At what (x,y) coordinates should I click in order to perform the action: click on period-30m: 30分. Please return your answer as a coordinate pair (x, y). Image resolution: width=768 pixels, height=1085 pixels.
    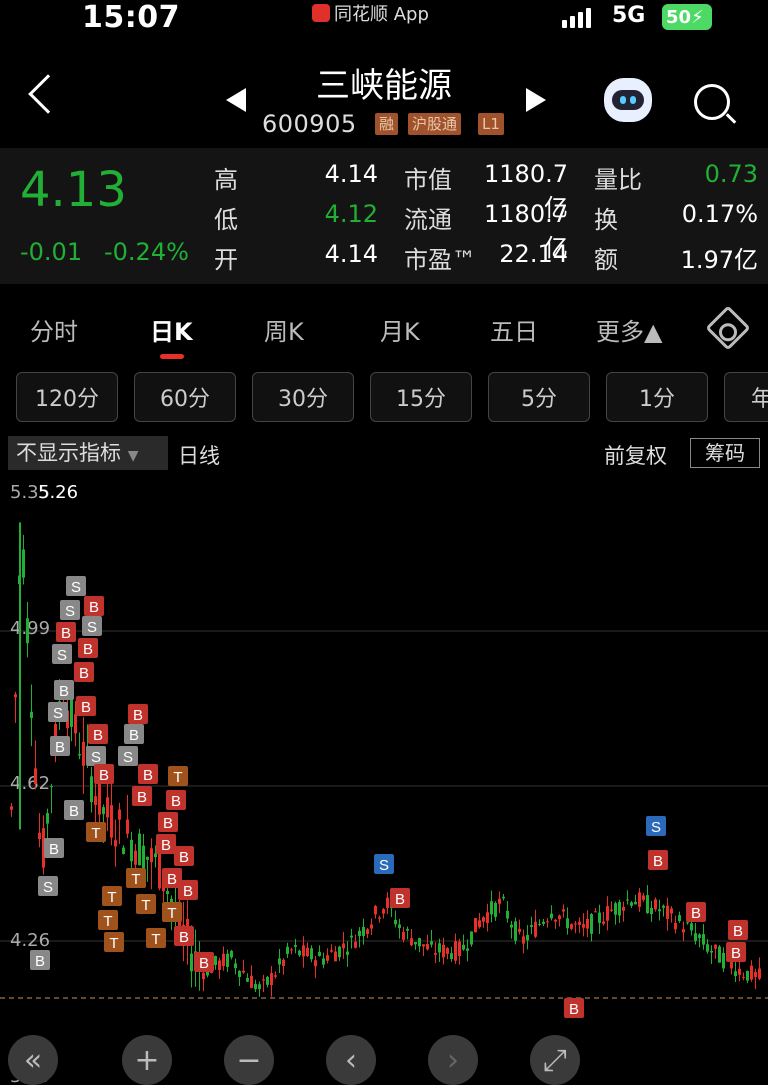
    Looking at the image, I should click on (303, 397).